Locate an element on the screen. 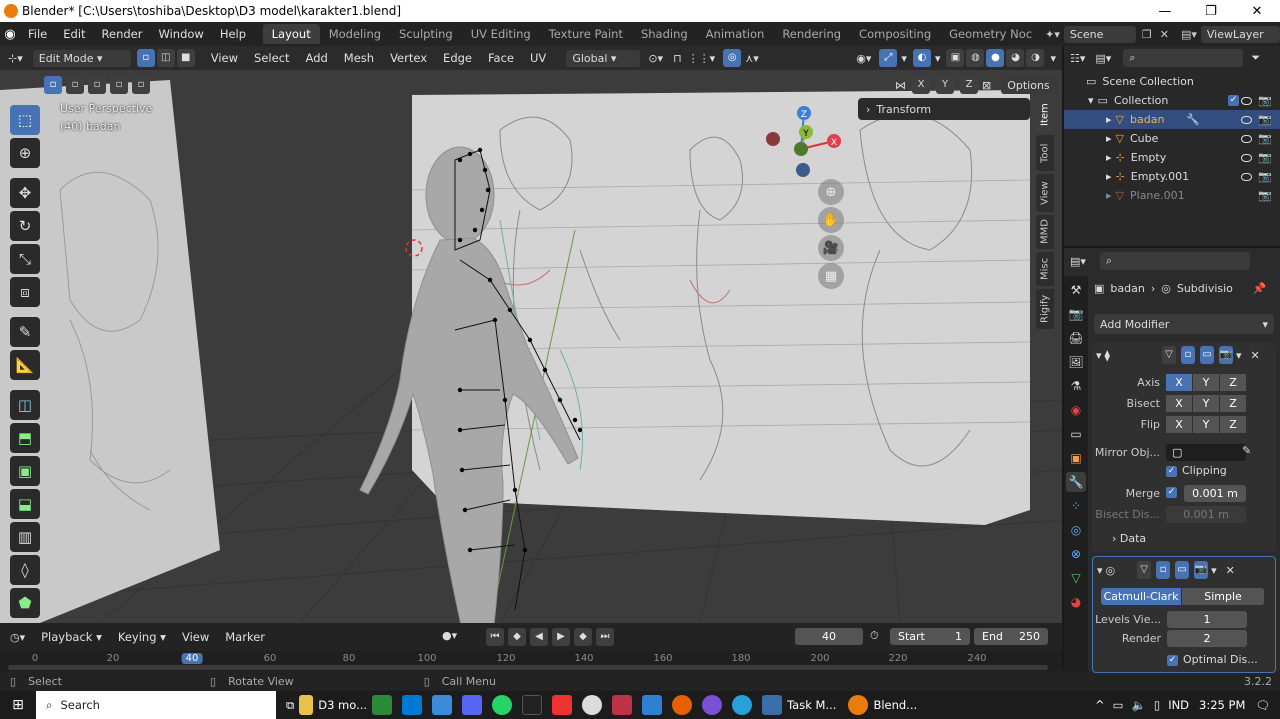 The image size is (1280, 719). windows-start-icon: ⊞ is located at coordinates (18, 705).